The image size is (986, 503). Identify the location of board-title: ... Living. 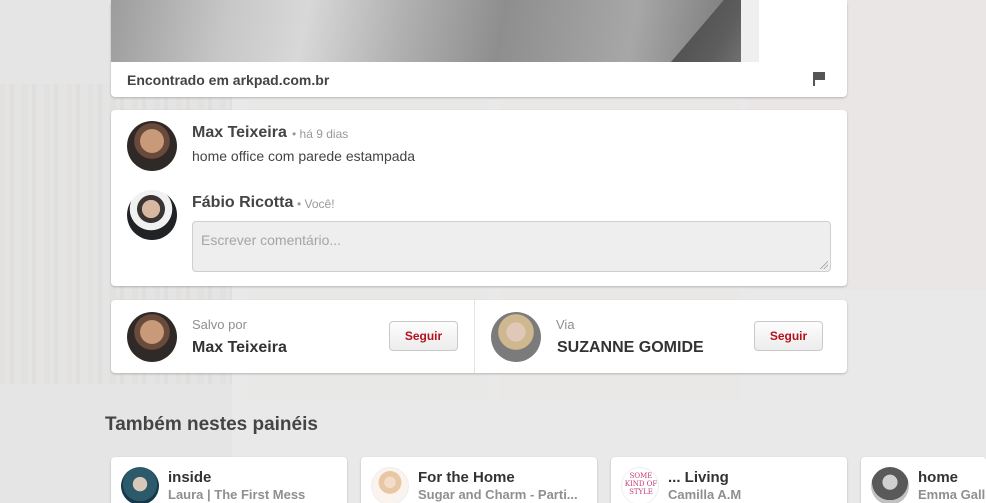
(698, 477).